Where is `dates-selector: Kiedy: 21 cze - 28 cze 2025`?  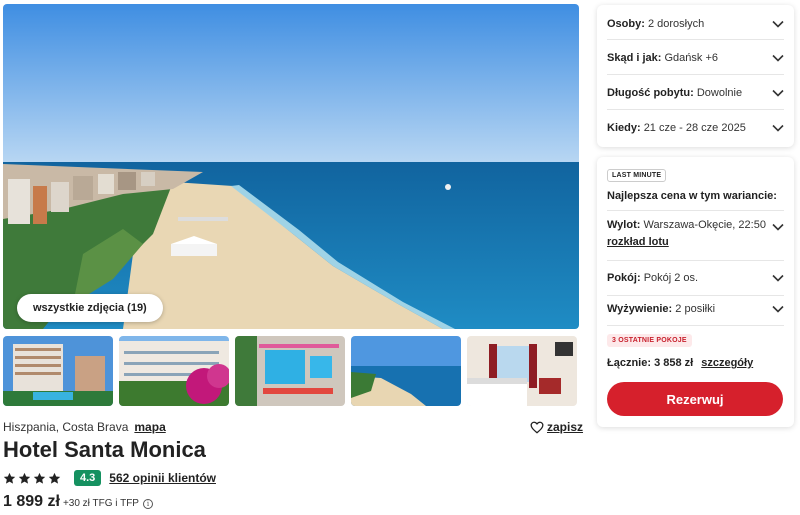
dates-selector: Kiedy: 21 cze - 28 cze 2025 is located at coordinates (695, 128).